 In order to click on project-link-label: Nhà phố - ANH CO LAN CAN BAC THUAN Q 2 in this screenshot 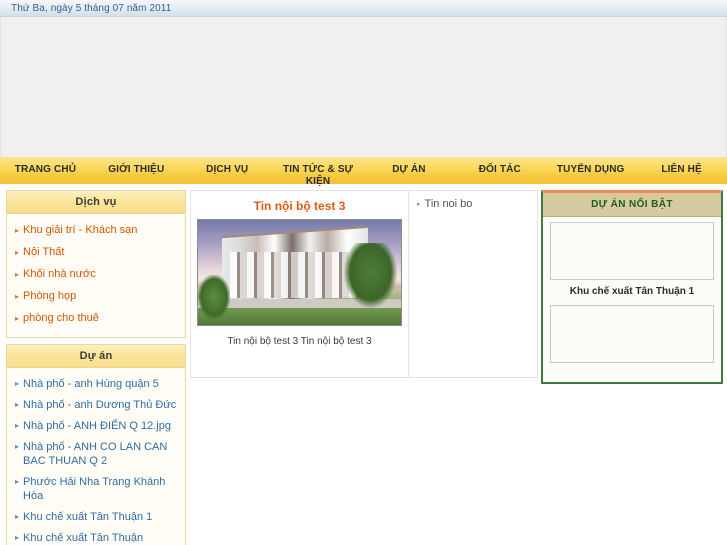, I will do `click(95, 454)`.